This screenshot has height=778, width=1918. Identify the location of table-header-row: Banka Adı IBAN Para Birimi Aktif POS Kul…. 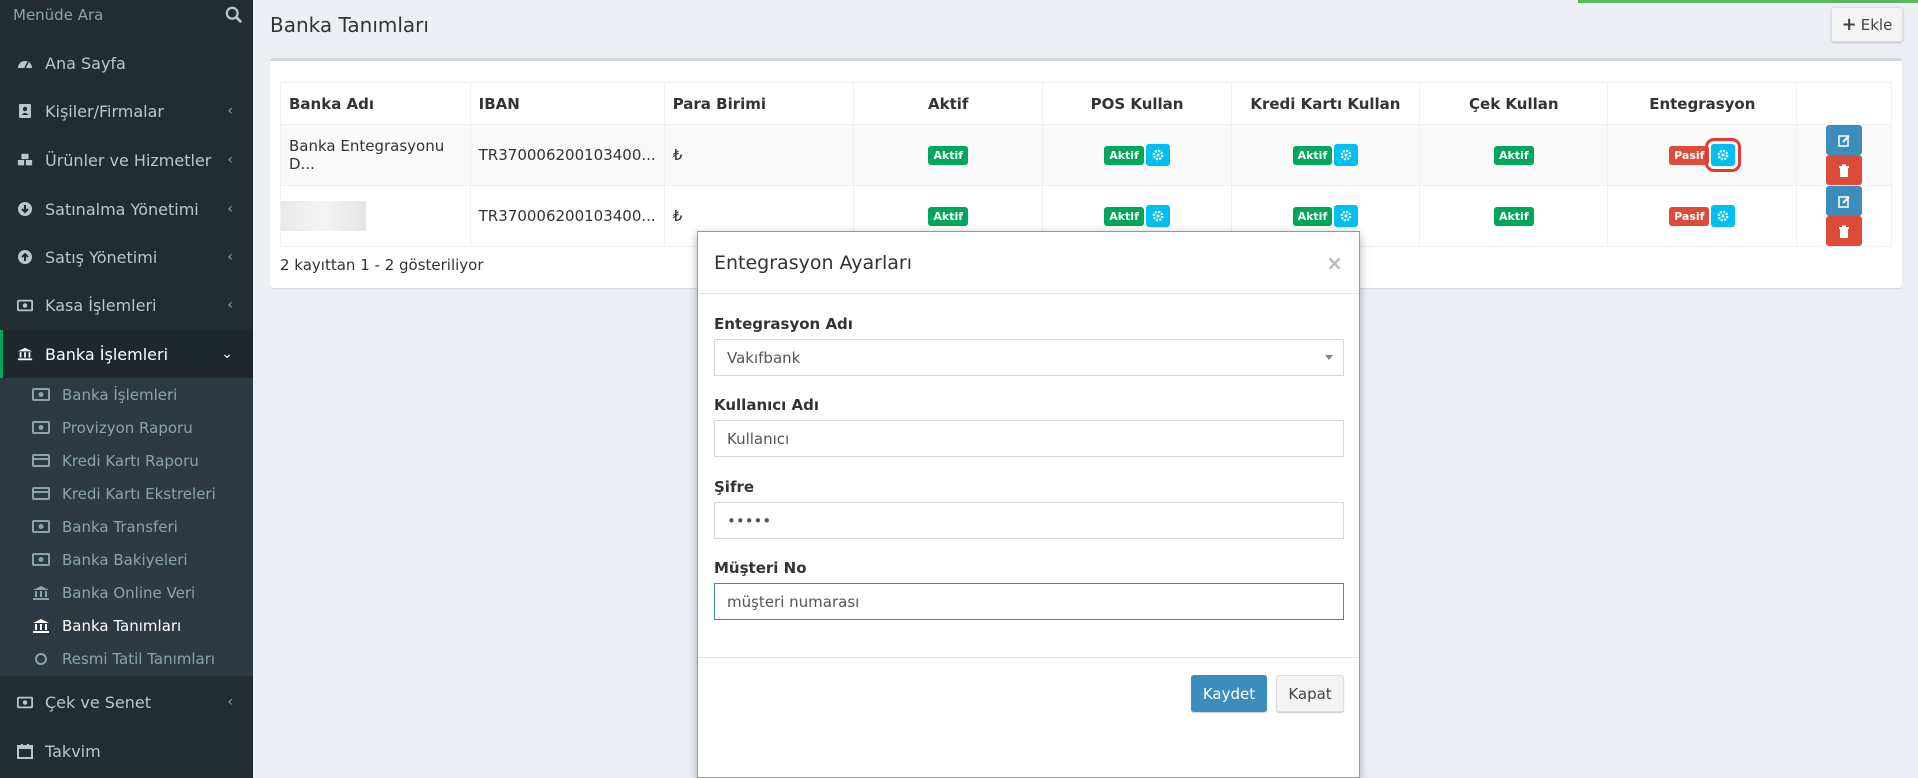
(1086, 103).